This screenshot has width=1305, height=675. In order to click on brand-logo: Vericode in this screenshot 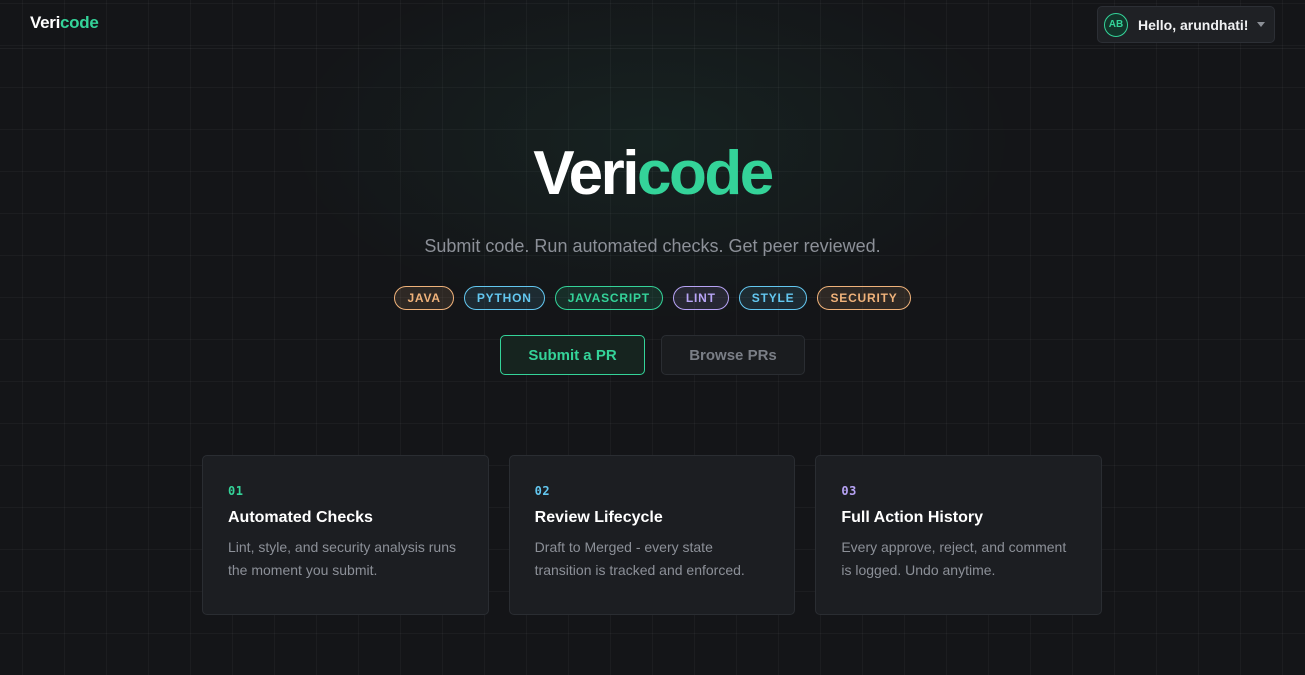, I will do `click(64, 23)`.